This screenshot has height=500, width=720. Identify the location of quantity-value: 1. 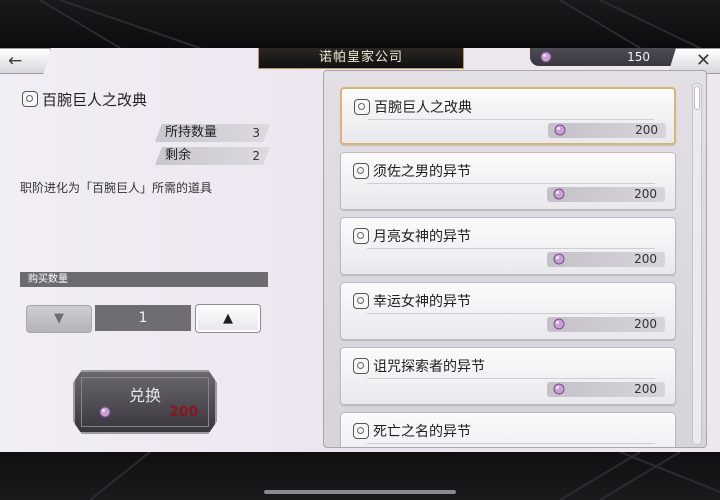
(143, 318).